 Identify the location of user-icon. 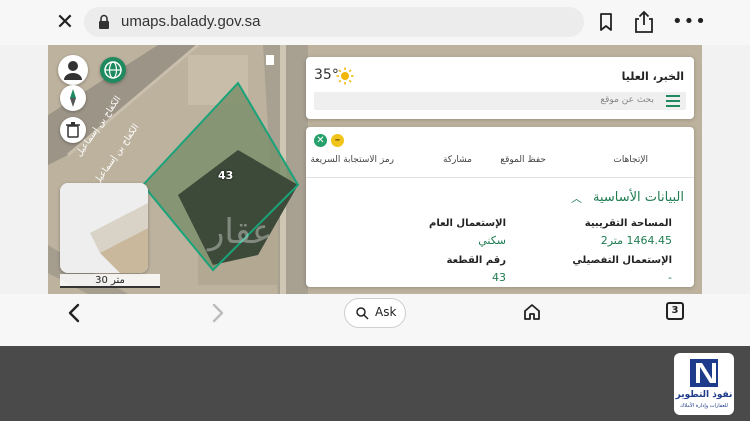
(73, 70).